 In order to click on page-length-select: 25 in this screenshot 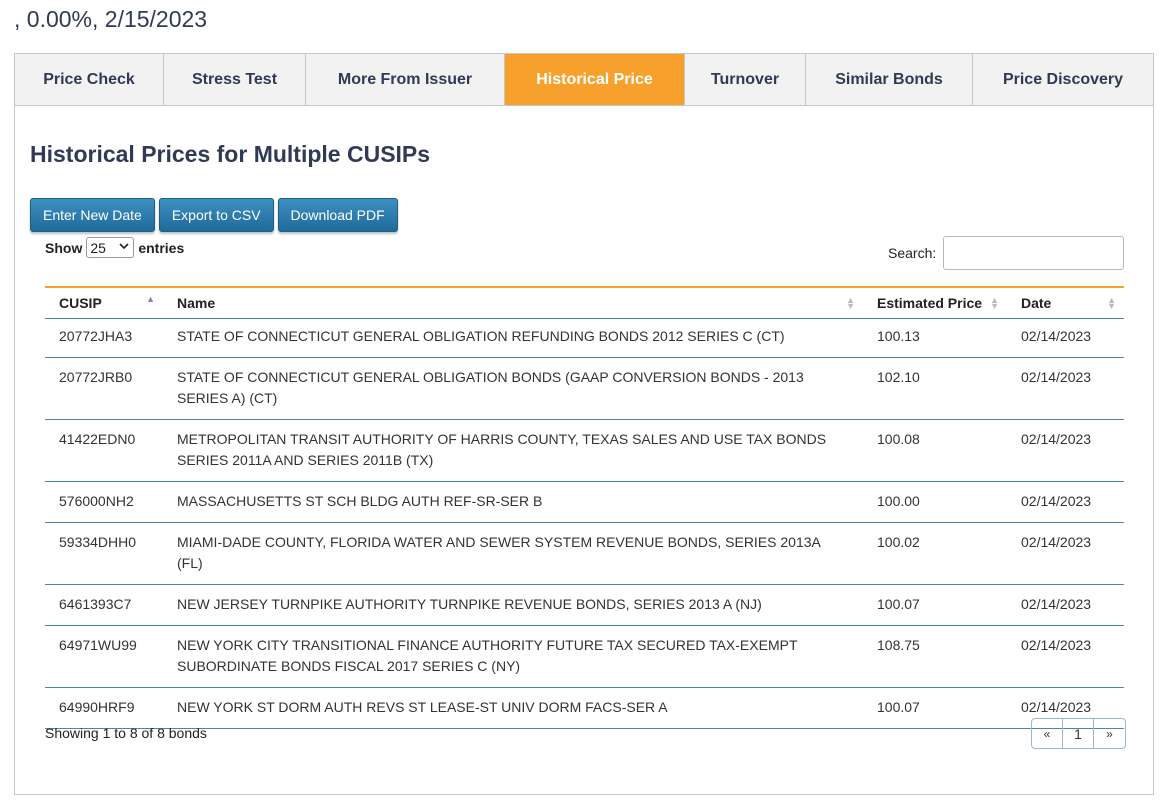, I will do `click(110, 247)`.